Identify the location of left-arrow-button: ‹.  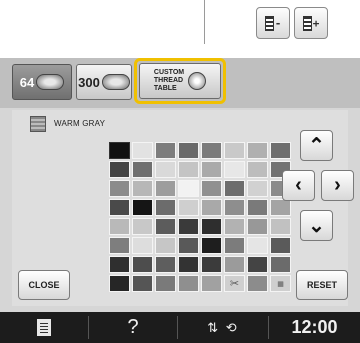
(298, 185).